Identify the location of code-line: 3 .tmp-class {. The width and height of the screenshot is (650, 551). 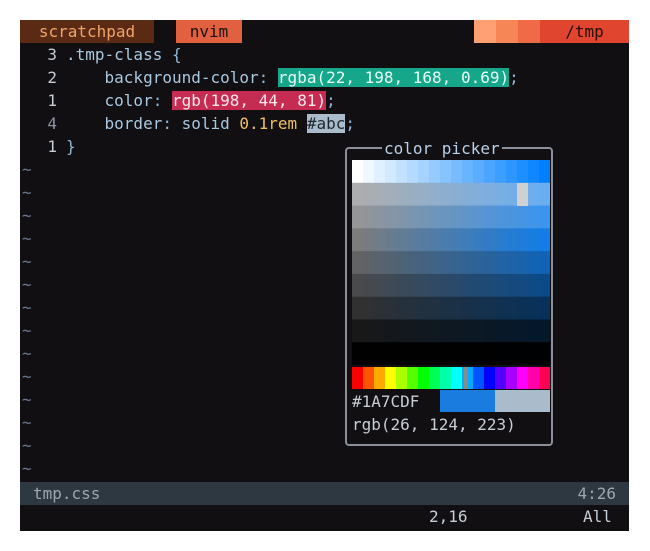
(100, 54).